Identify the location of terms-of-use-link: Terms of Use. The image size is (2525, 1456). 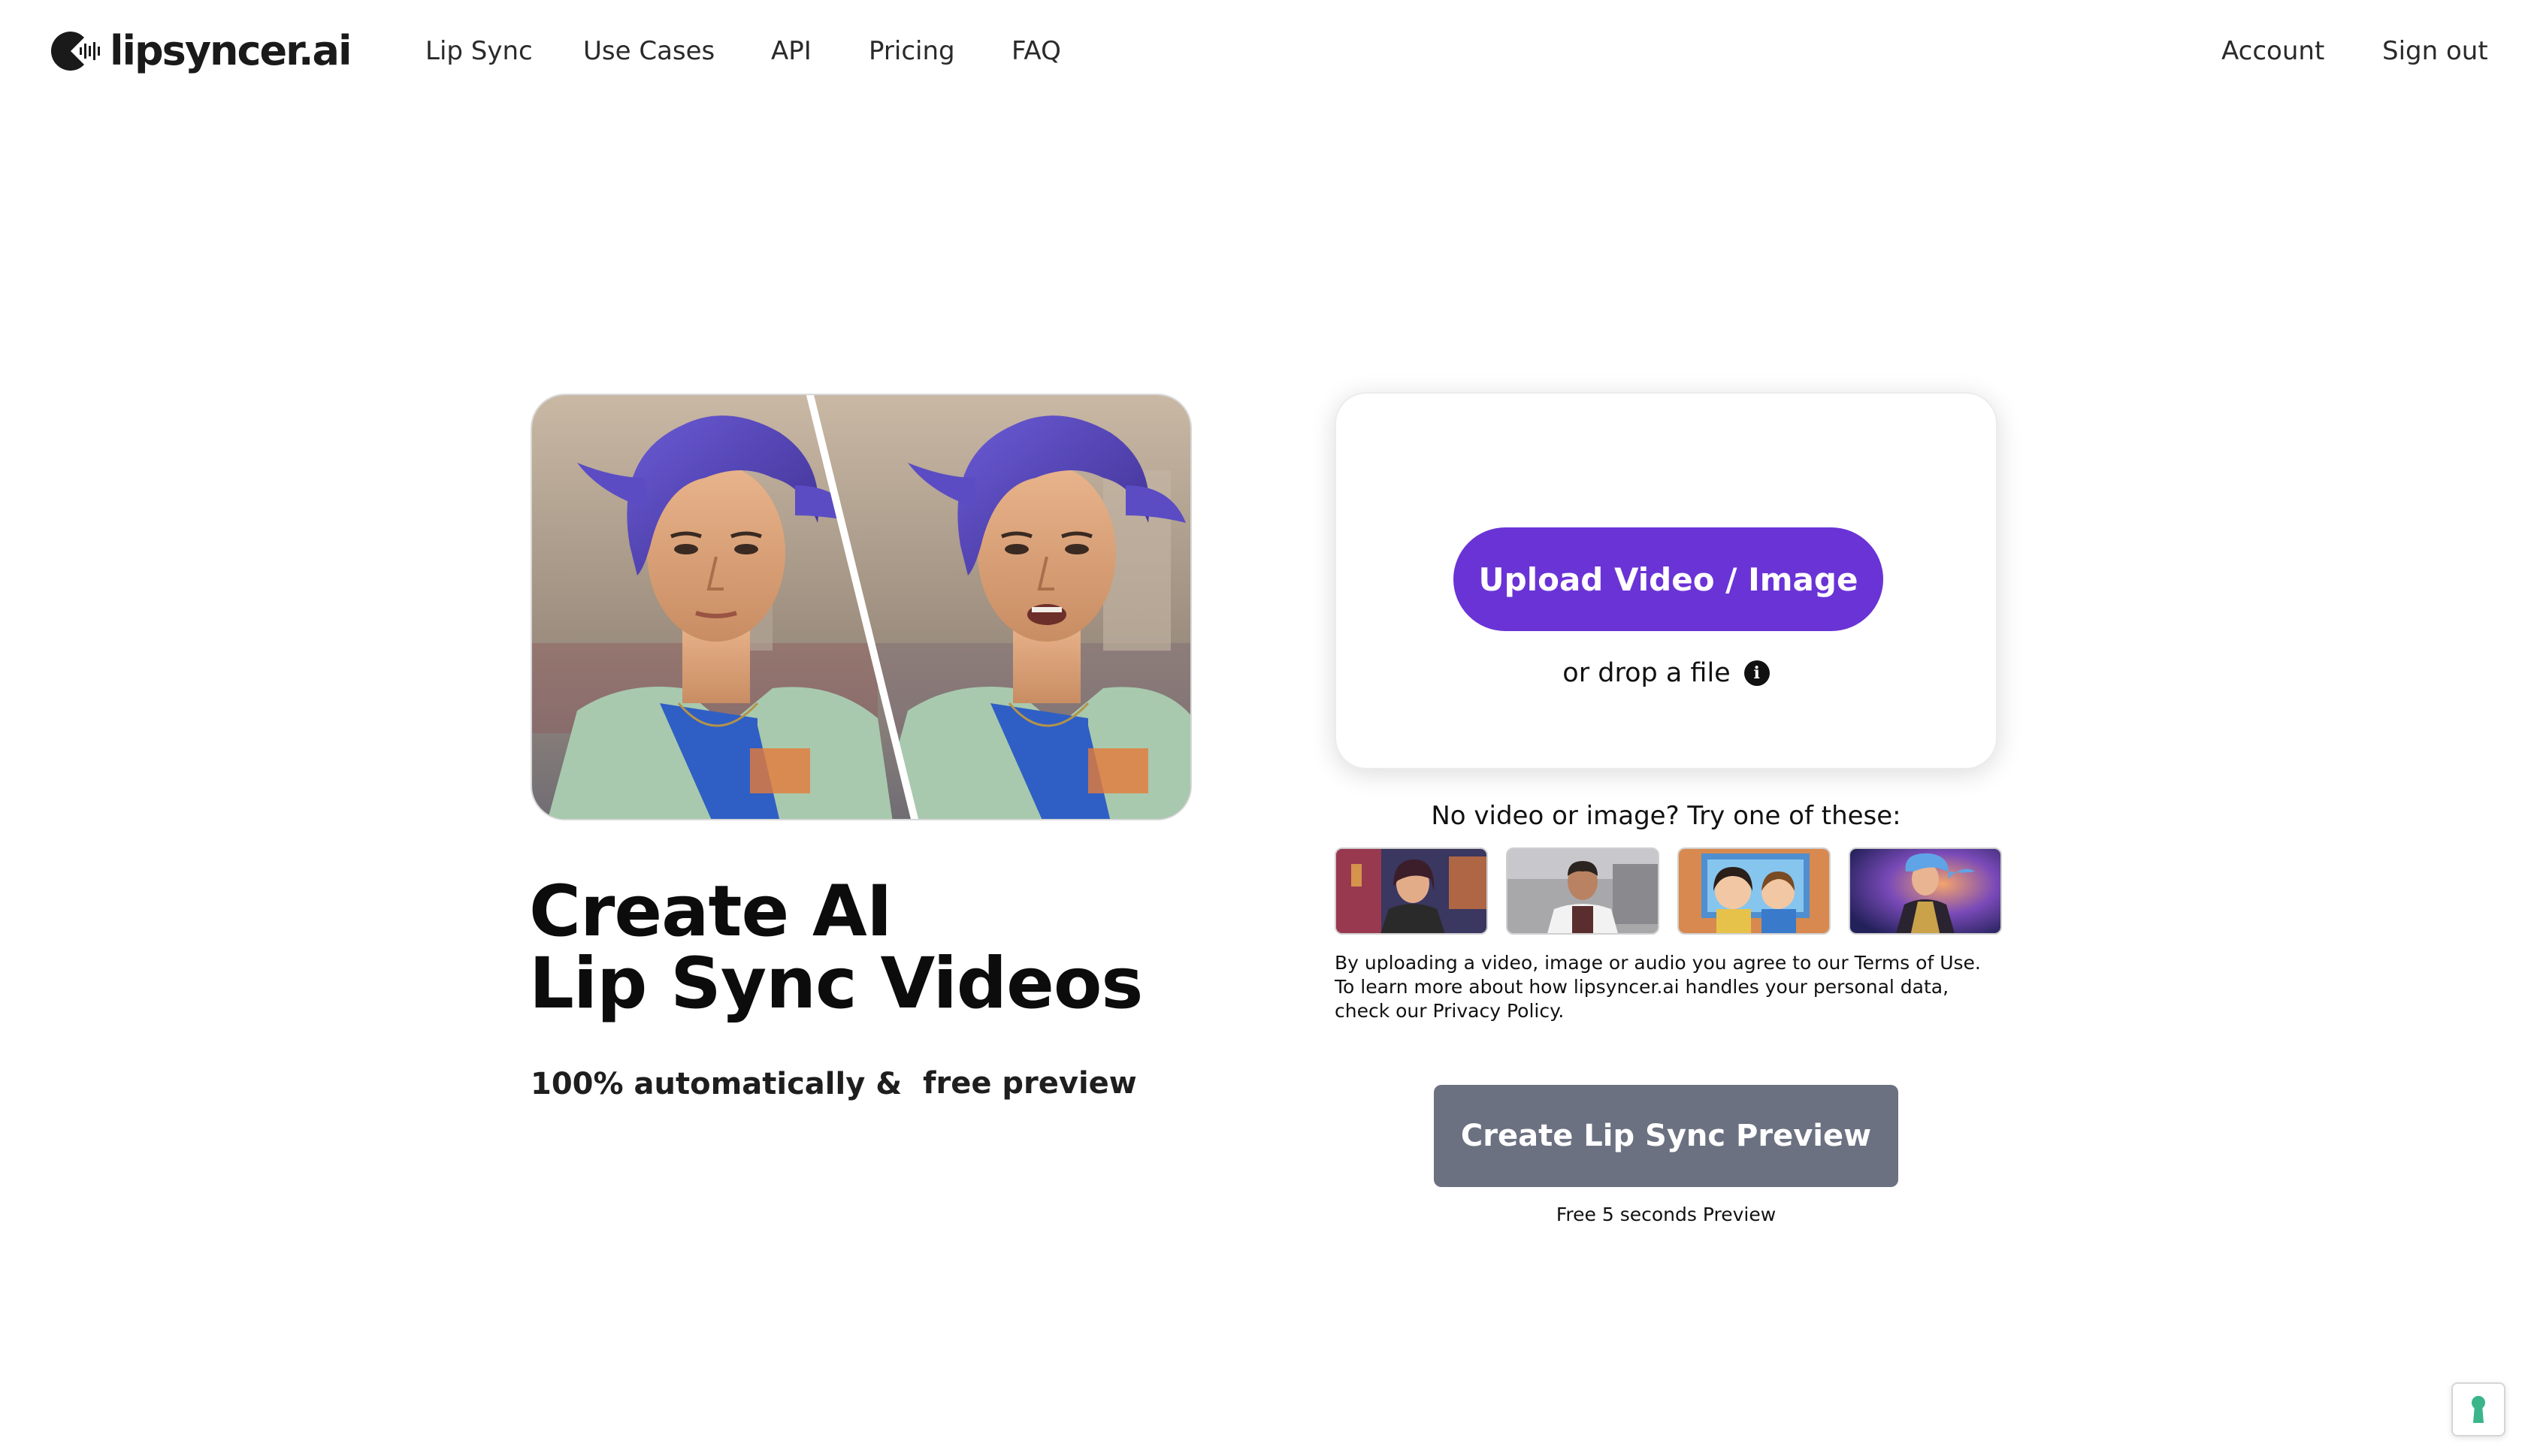
(1915, 963).